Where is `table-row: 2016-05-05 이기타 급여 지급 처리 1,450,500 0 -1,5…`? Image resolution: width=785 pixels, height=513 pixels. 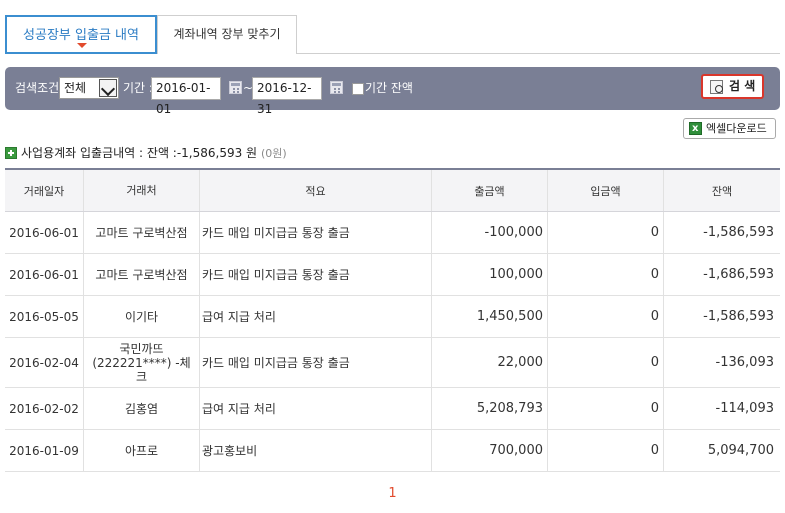 table-row: 2016-05-05 이기타 급여 지급 처리 1,450,500 0 -1,5… is located at coordinates (392, 317).